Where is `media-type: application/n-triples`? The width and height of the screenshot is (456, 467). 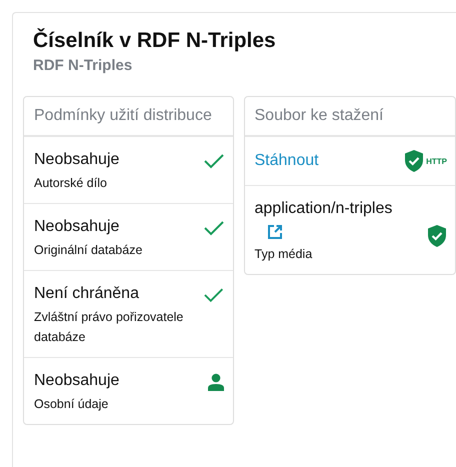 media-type: application/n-triples is located at coordinates (323, 209).